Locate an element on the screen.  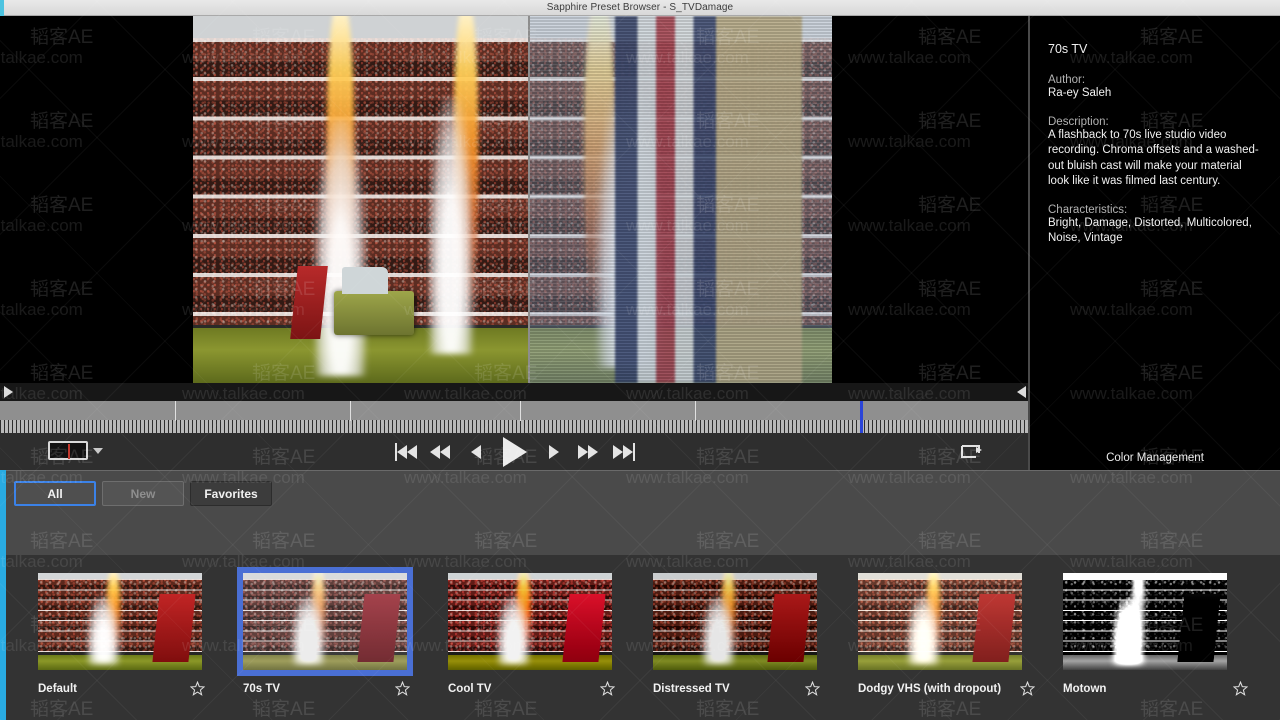
timeline-playhead is located at coordinates (862, 417).